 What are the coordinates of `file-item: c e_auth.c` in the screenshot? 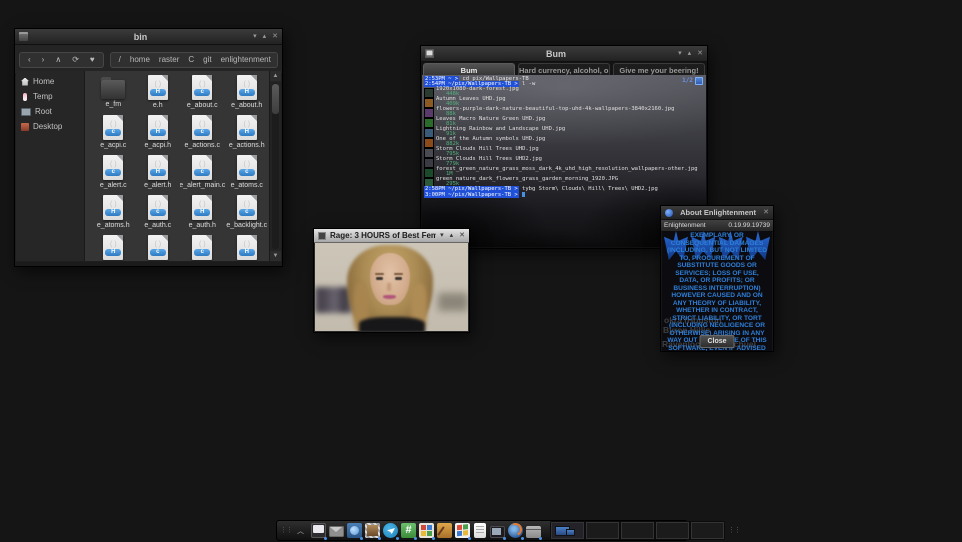 It's located at (158, 215).